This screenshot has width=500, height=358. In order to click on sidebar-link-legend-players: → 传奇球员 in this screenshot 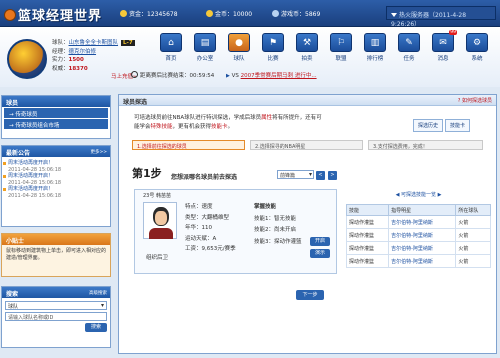, I will do `click(56, 113)`.